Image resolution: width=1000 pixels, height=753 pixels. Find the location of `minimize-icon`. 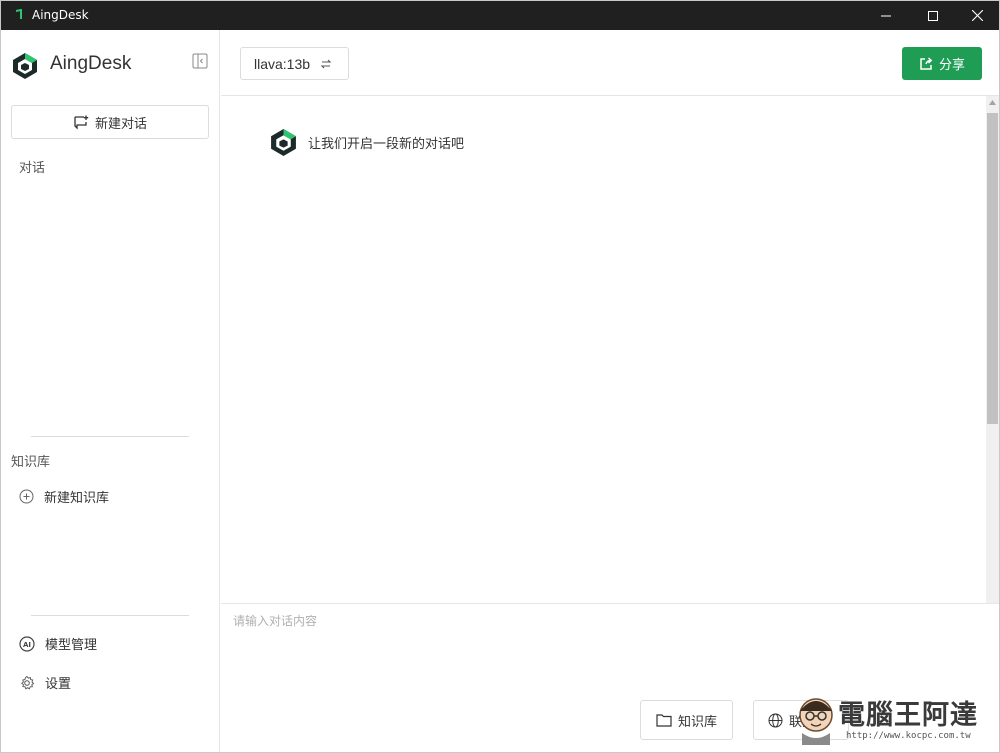

minimize-icon is located at coordinates (886, 15).